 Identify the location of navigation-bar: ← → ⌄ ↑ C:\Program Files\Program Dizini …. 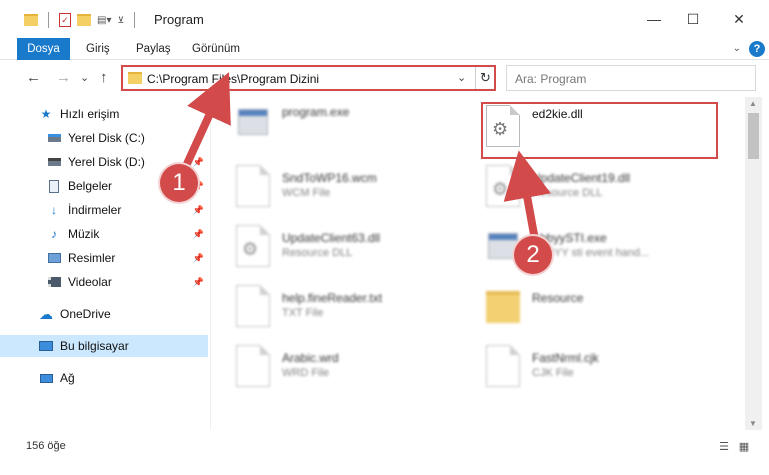
(384, 78).